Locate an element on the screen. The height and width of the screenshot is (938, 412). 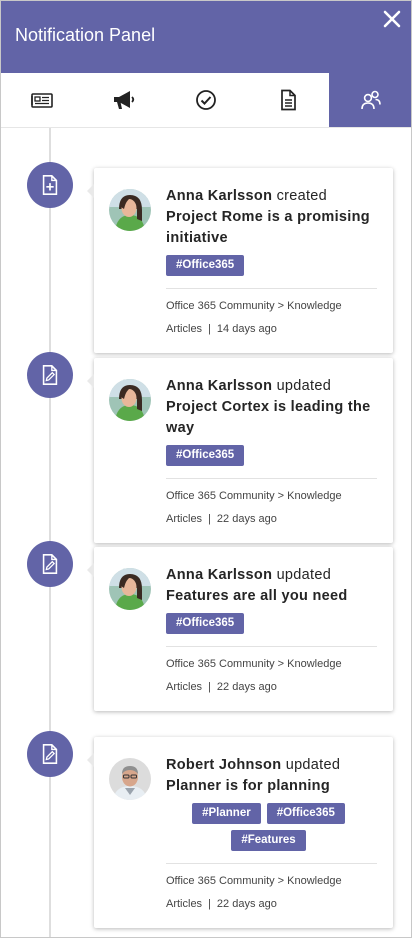
tab-news is located at coordinates (42, 100).